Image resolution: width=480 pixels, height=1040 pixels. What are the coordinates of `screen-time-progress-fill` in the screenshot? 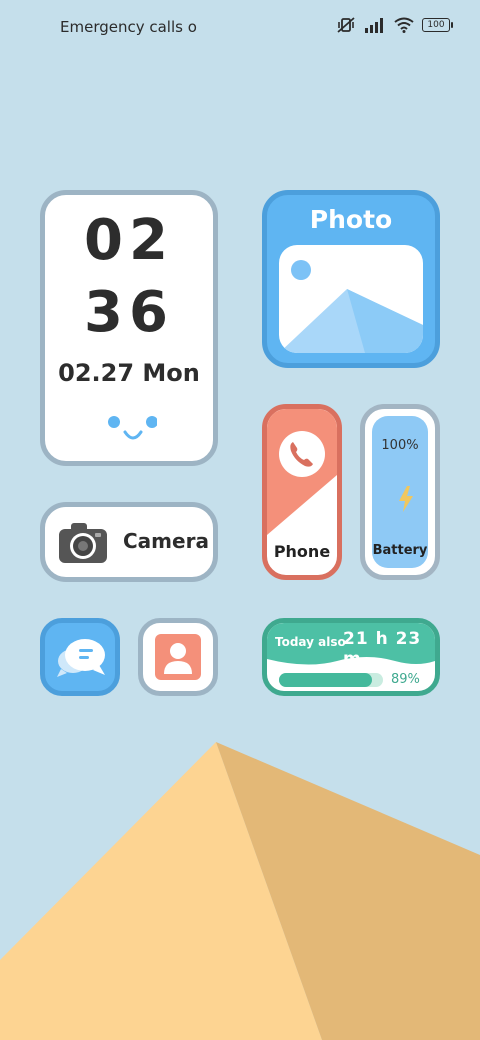 It's located at (325, 680).